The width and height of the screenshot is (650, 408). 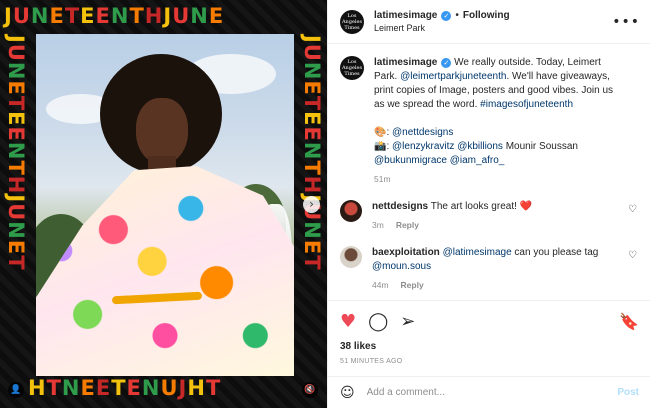 I want to click on caption-time: 51m, so click(x=382, y=179).